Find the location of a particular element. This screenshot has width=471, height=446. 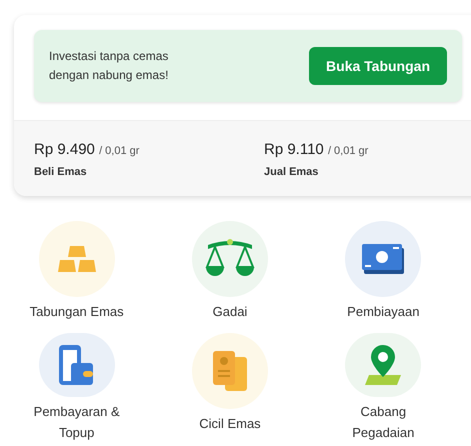

price-text: Rp 9.110 / 0,01 gr is located at coordinates (317, 150).